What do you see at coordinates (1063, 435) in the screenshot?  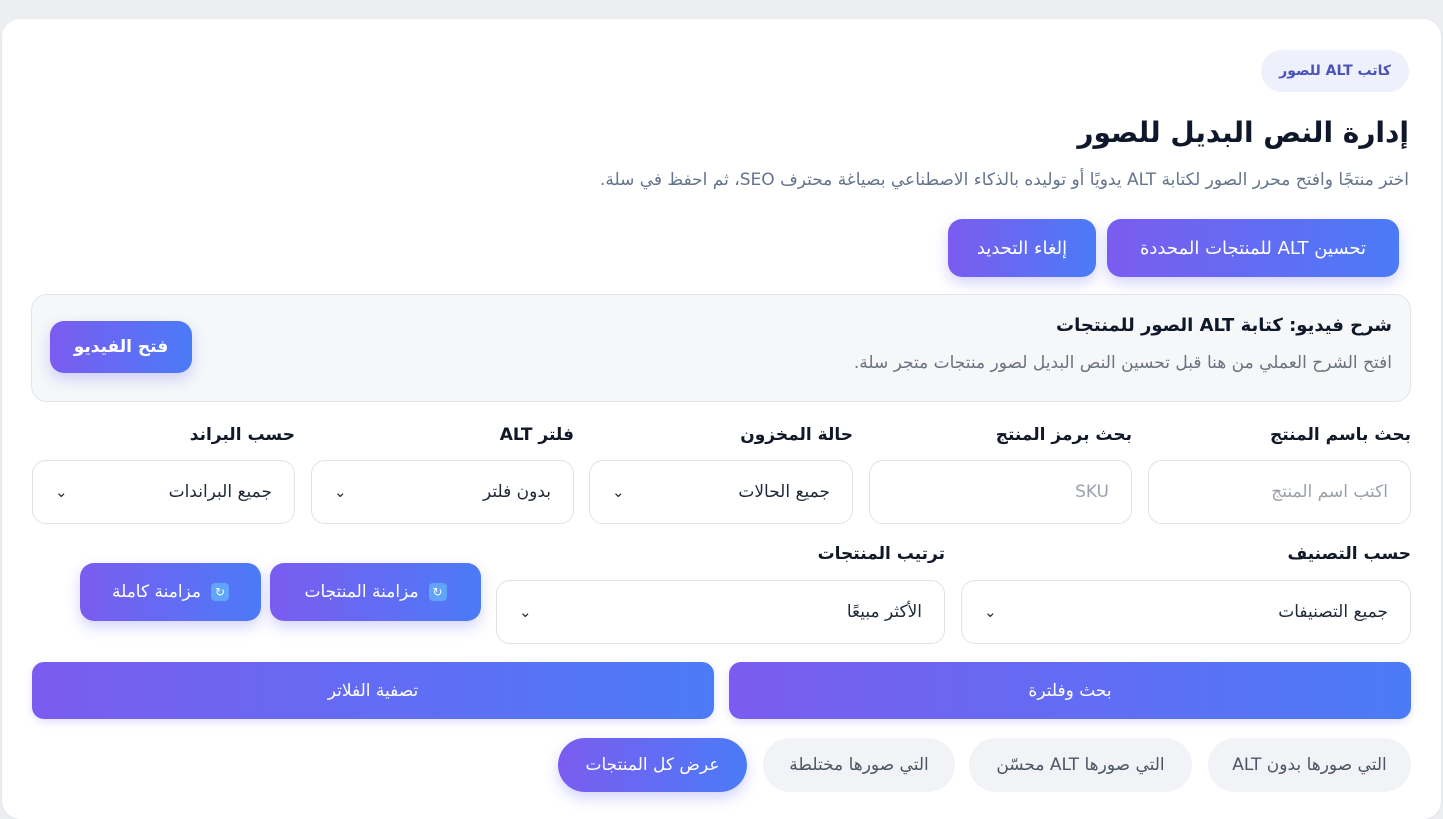 I see `sku-search-label: بحث برمز المنتج` at bounding box center [1063, 435].